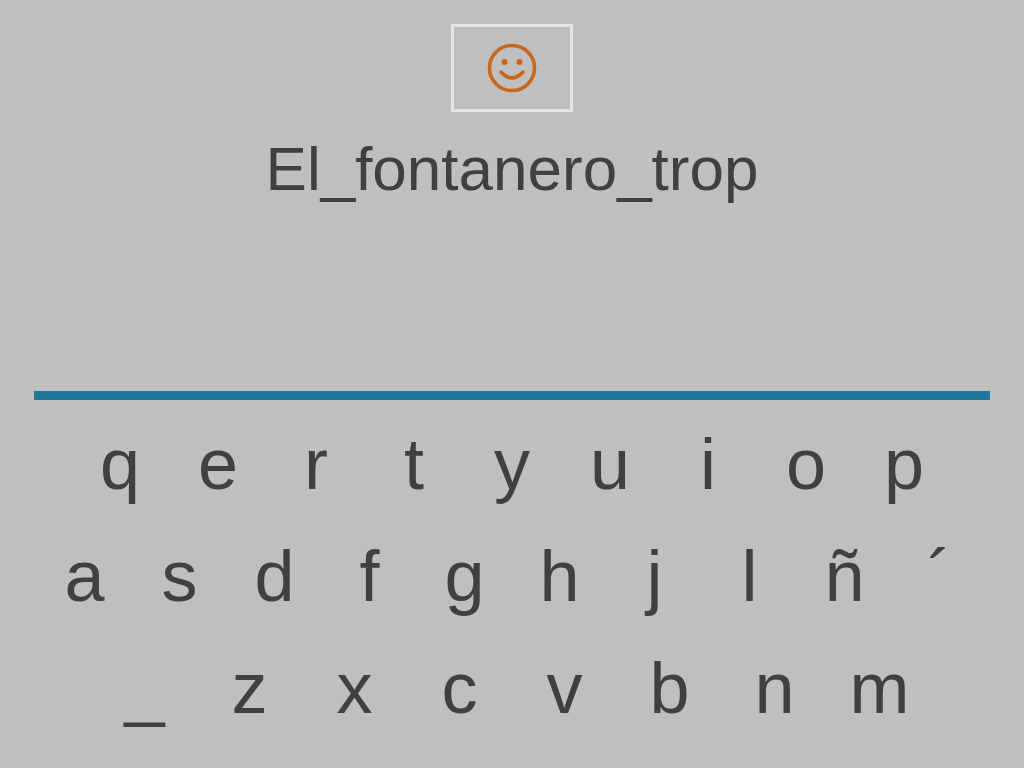 The width and height of the screenshot is (1024, 768). Describe the element at coordinates (84, 576) in the screenshot. I see `key-button: a` at that location.